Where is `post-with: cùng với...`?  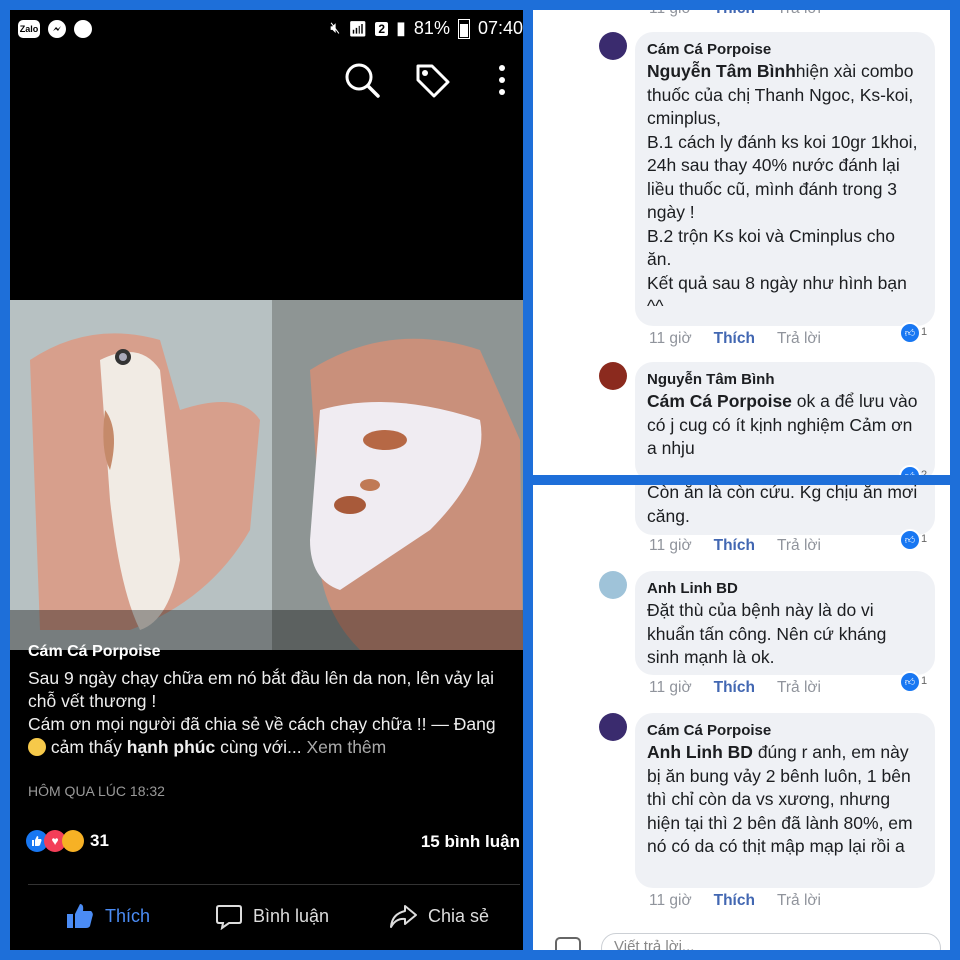 post-with: cùng với... is located at coordinates (261, 747).